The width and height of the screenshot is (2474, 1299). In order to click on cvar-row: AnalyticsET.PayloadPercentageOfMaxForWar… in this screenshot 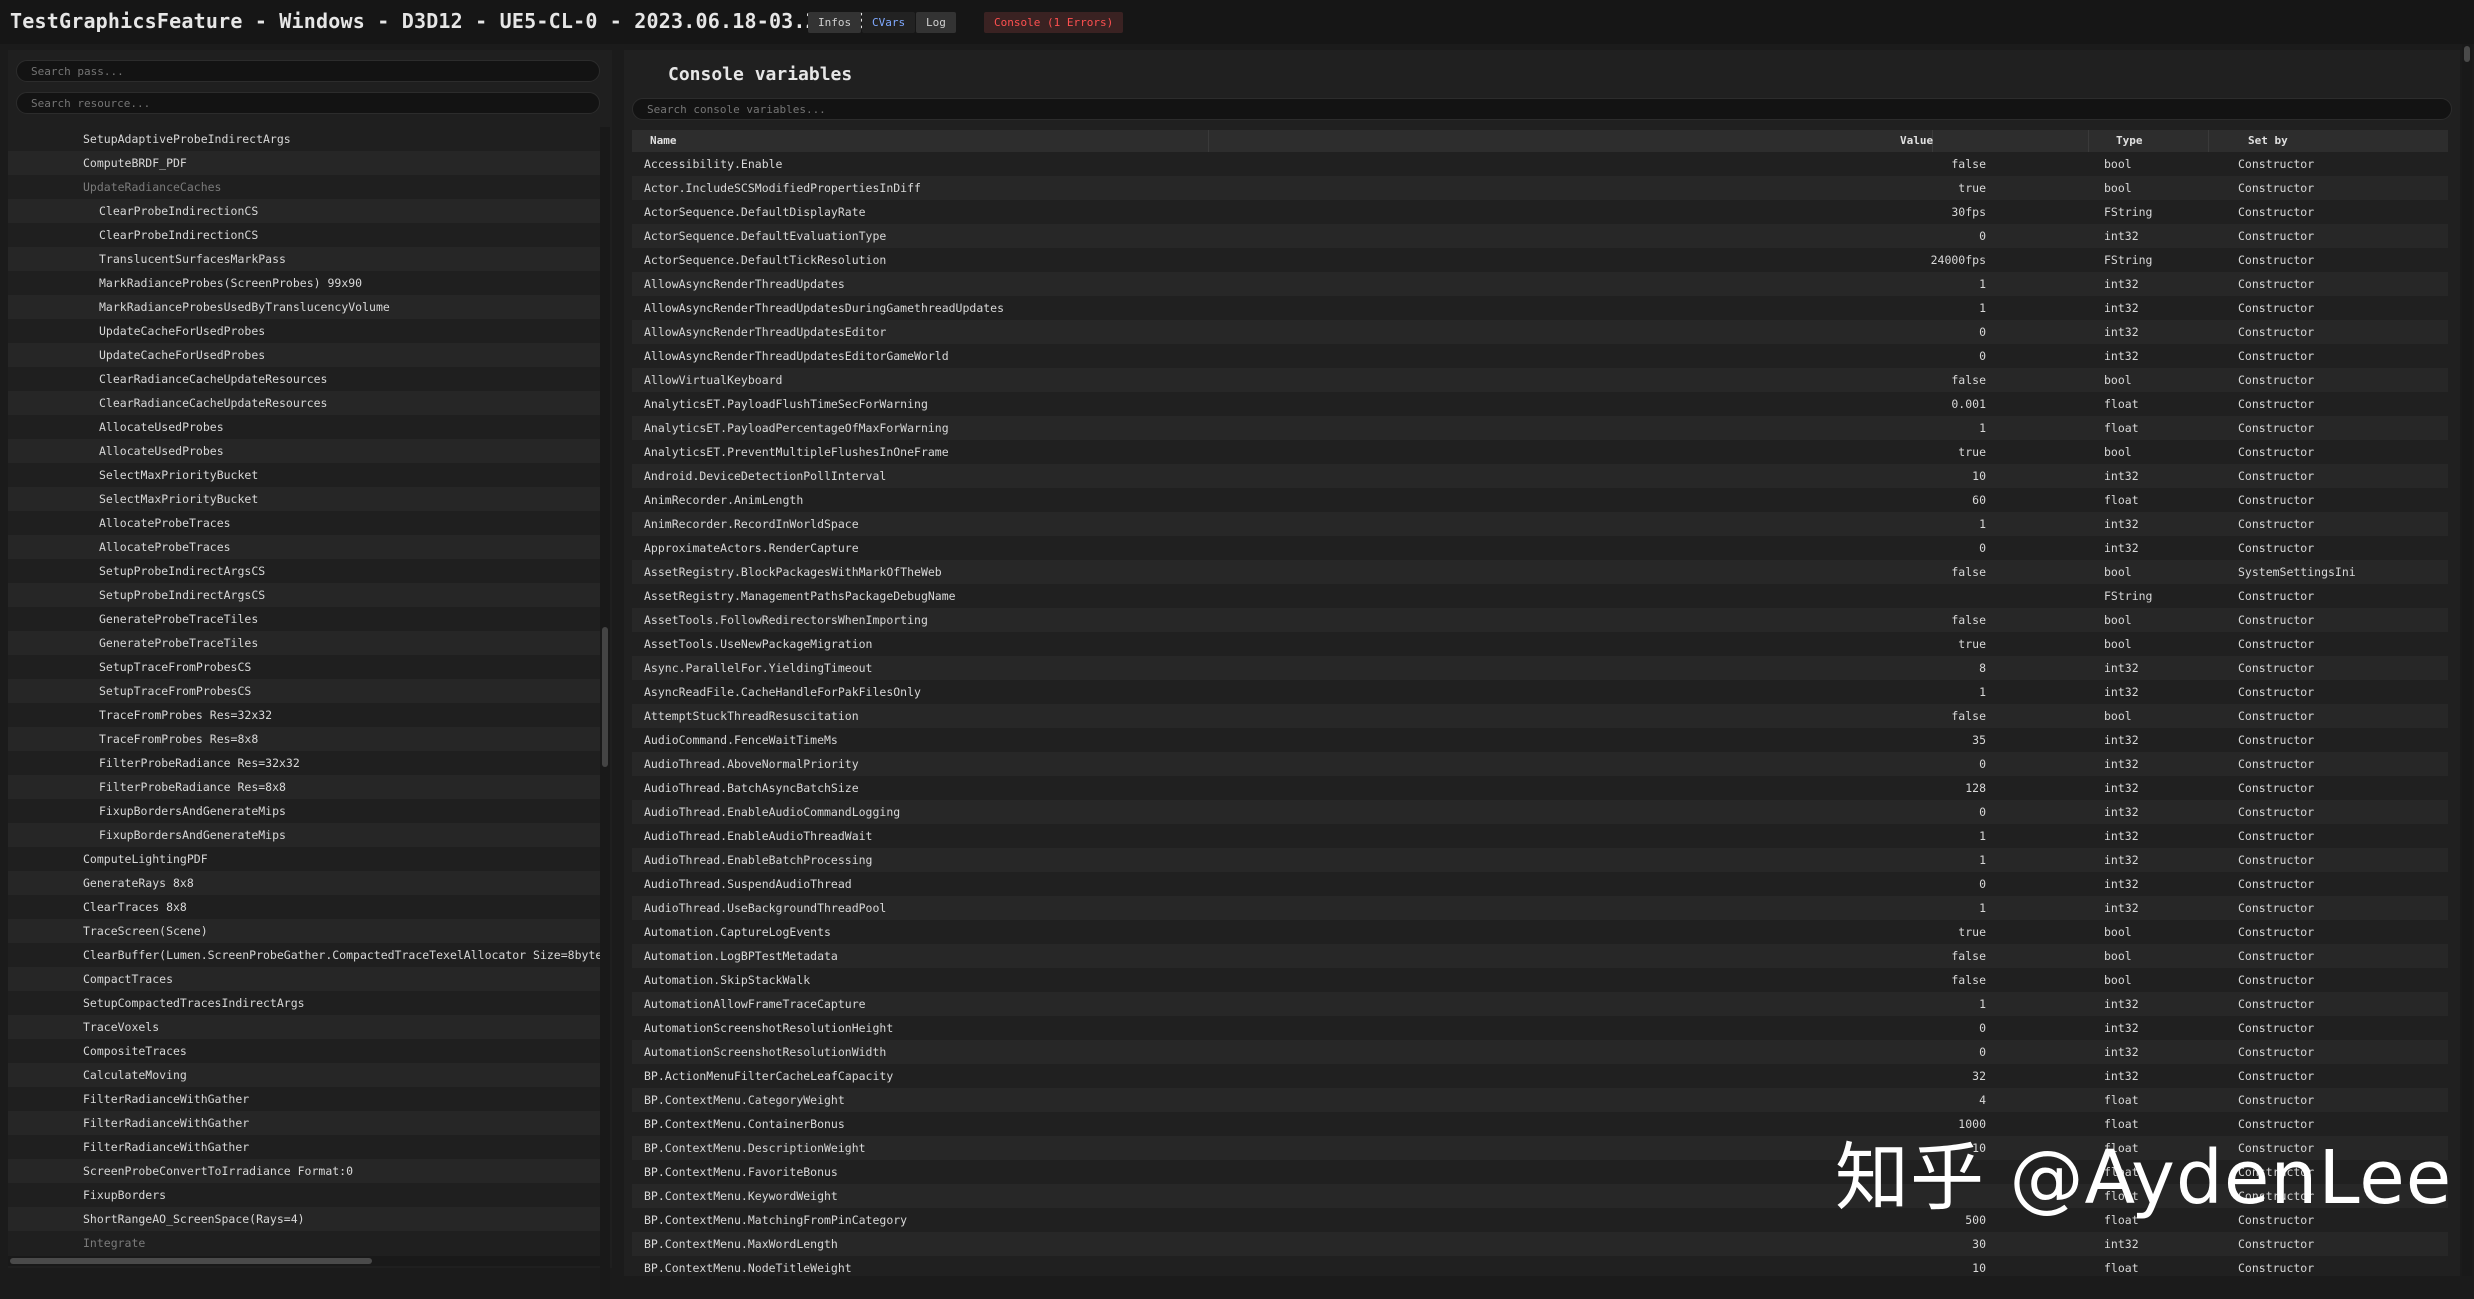, I will do `click(1540, 428)`.